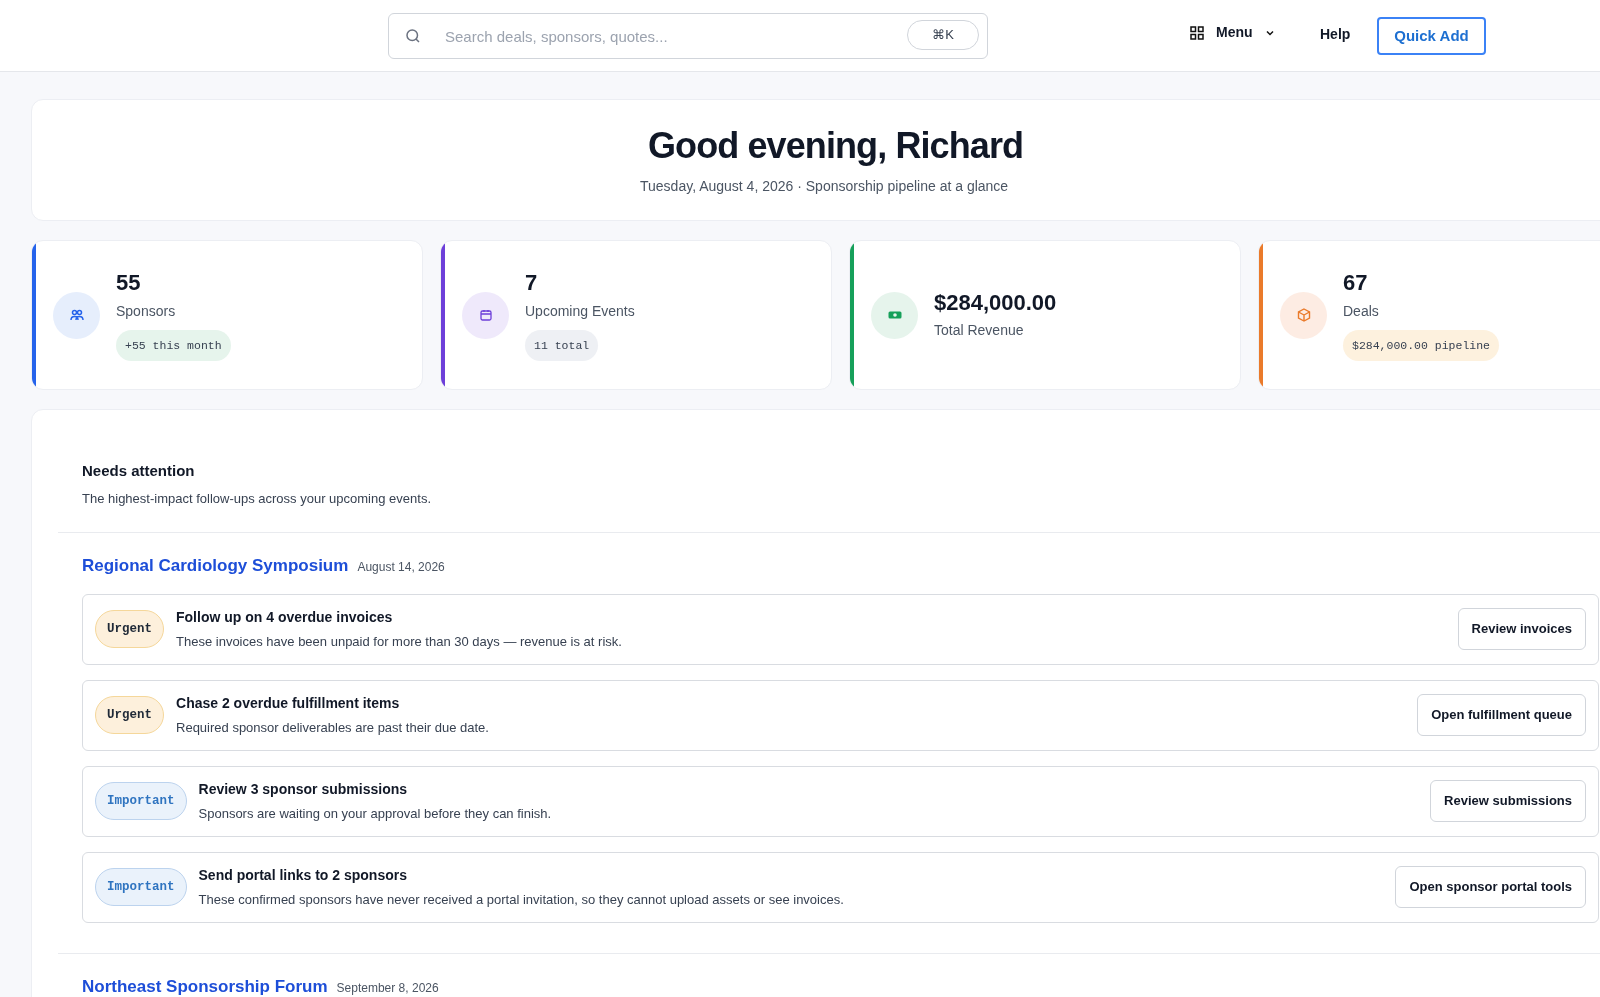 This screenshot has width=1600, height=997. What do you see at coordinates (1361, 311) in the screenshot?
I see `stat-label: Deals` at bounding box center [1361, 311].